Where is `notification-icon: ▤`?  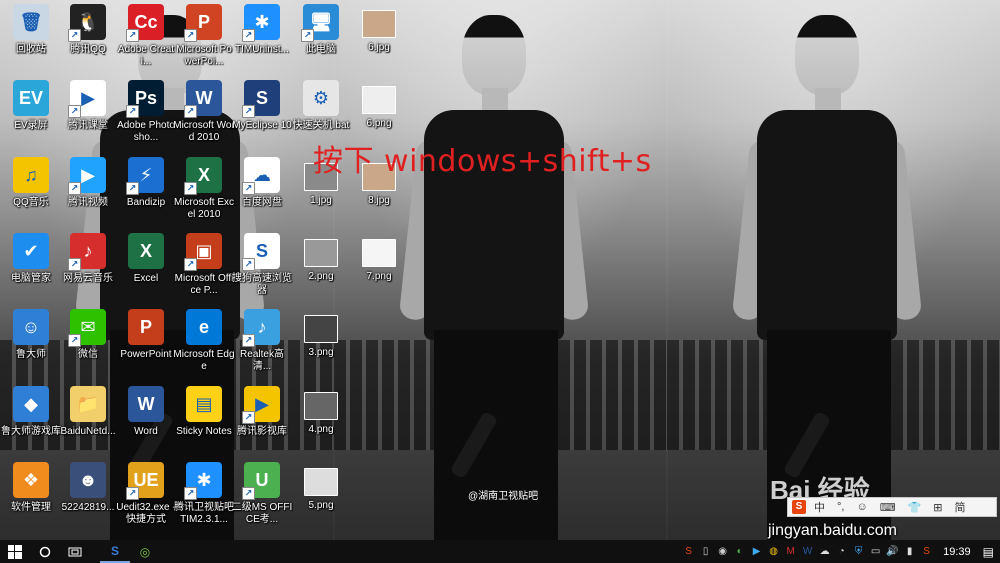
notification-icon: ▤ is located at coordinates (988, 552).